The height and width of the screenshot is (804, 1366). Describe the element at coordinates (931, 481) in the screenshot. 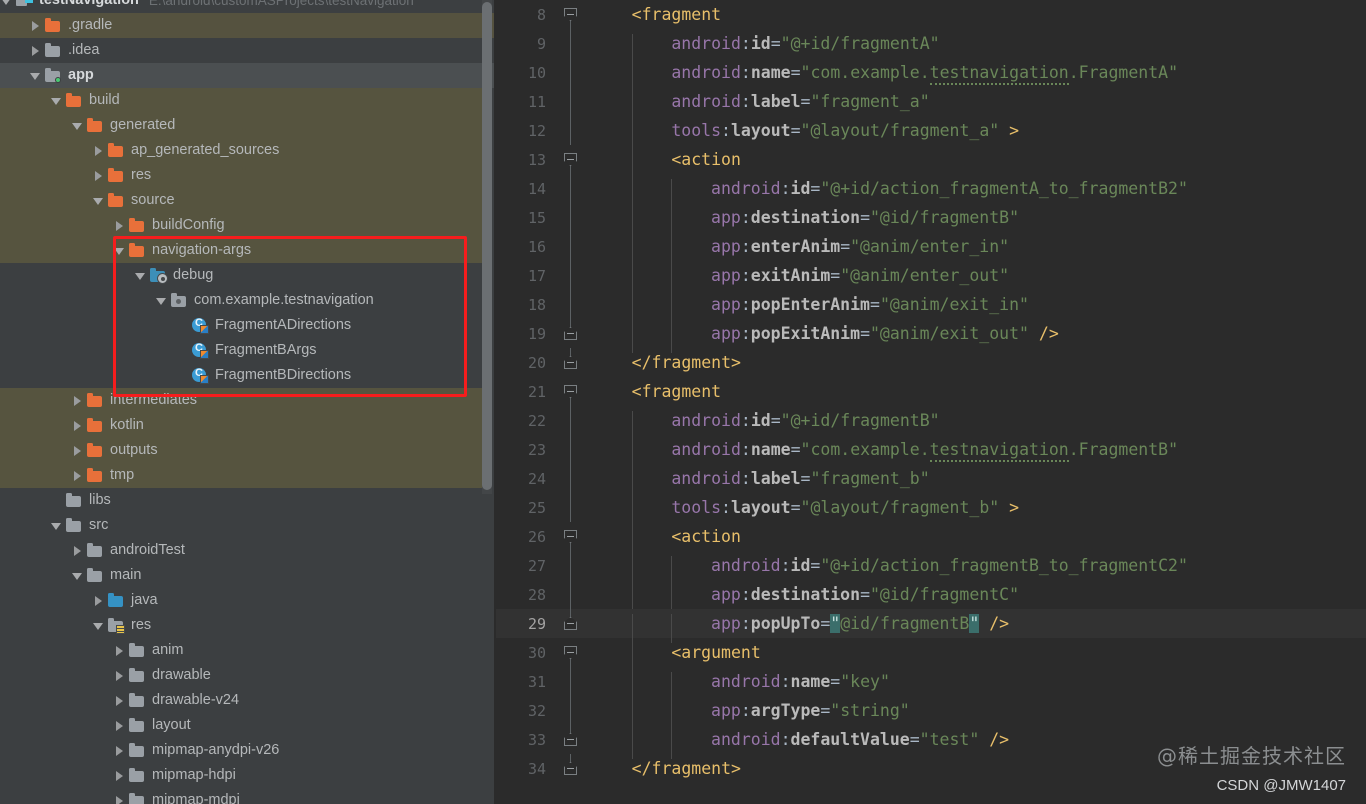

I see `code-line-24: 24 android:label="fragment_b"` at that location.